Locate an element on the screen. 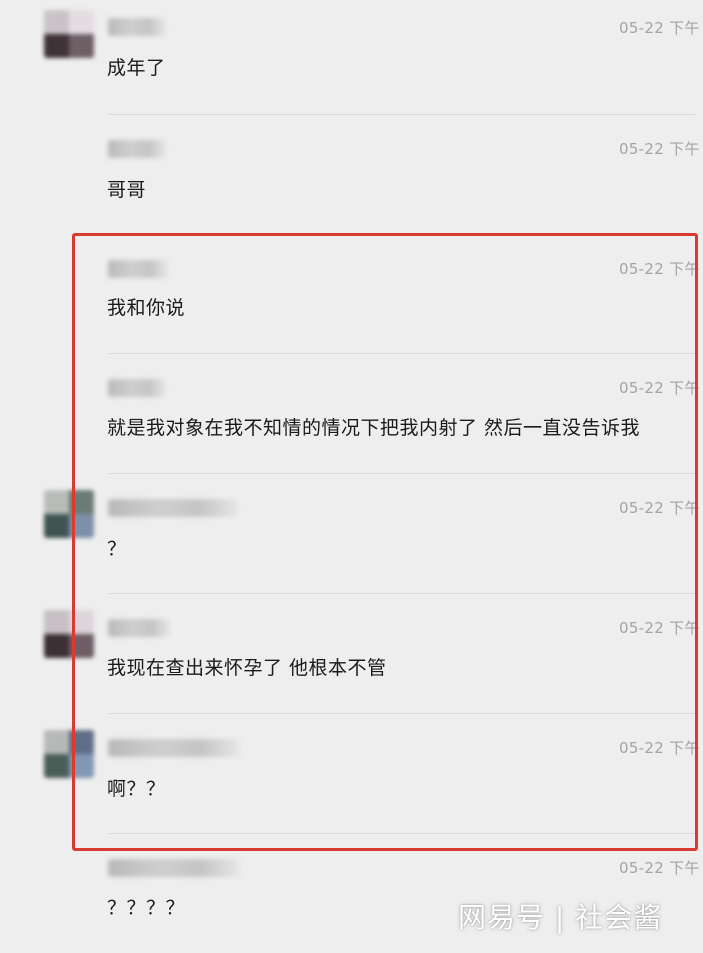 The image size is (703, 953). message-text: 我和你说 is located at coordinates (146, 308).